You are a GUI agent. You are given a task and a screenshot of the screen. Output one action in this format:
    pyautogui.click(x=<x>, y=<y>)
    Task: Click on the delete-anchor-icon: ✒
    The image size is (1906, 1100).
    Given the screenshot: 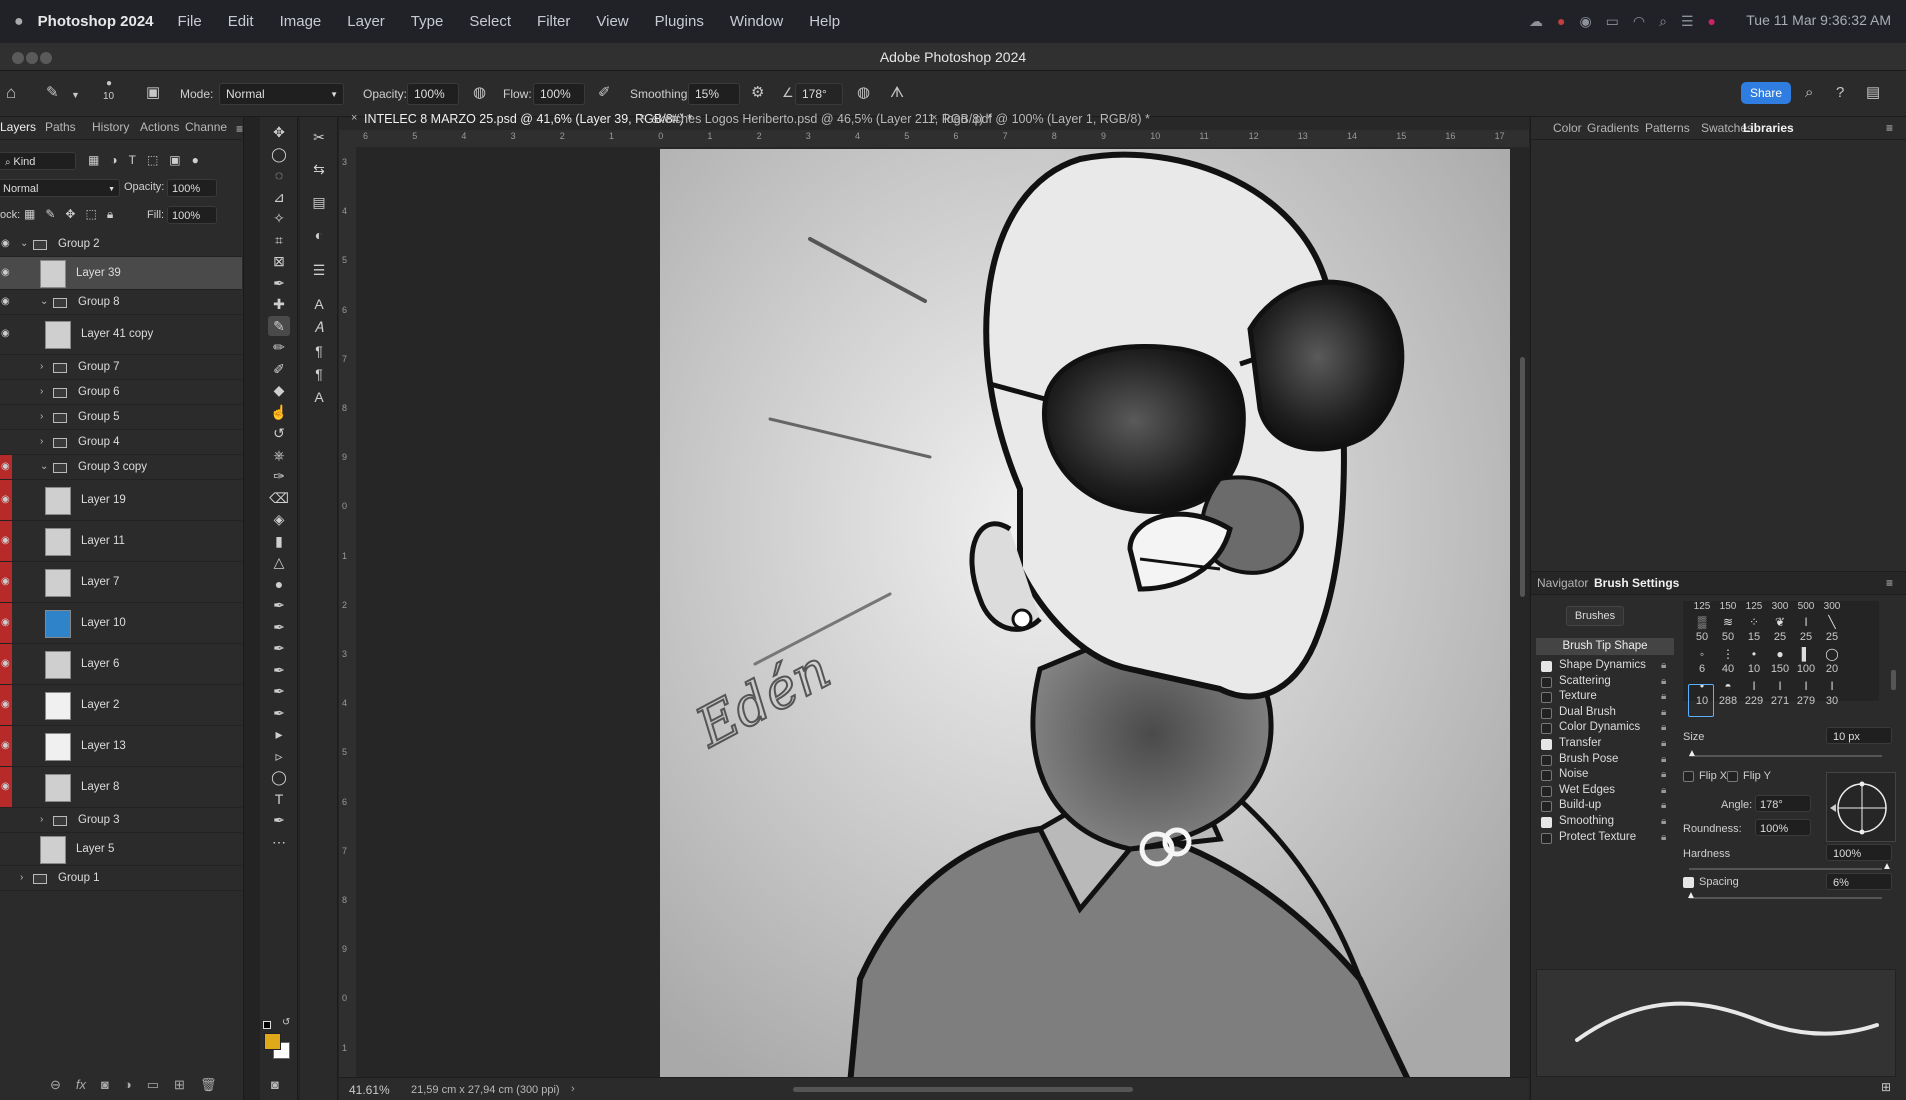 What is the action you would take?
    pyautogui.click(x=279, y=691)
    